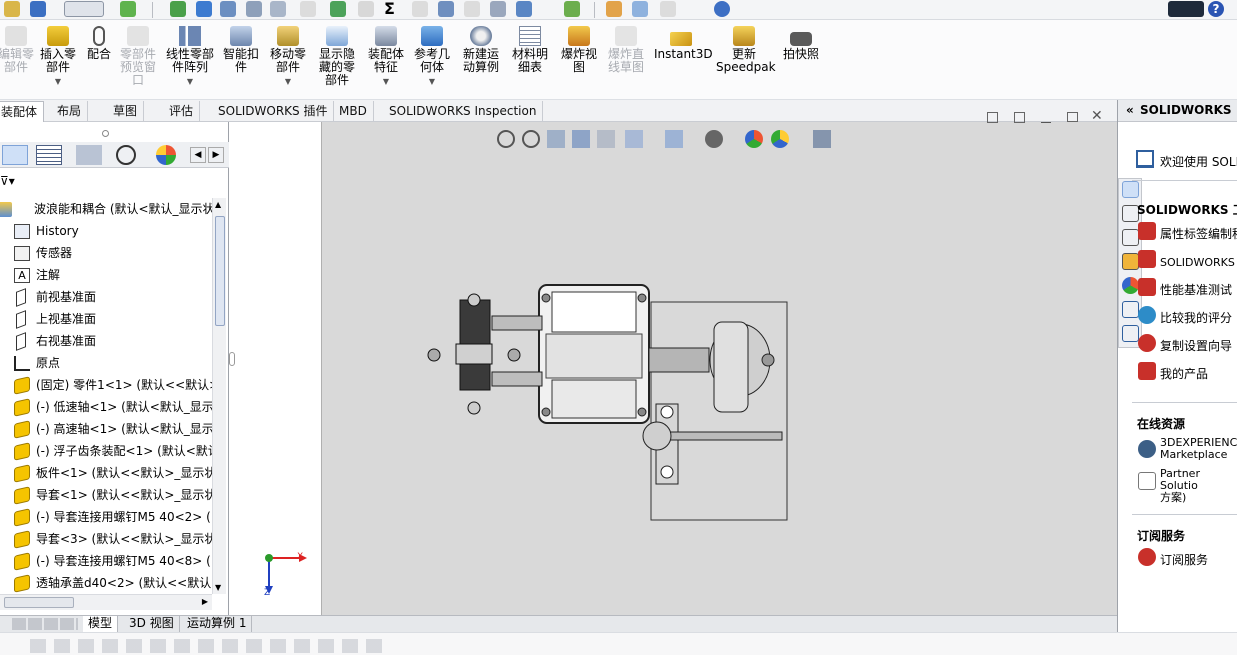  What do you see at coordinates (801, 43) in the screenshot?
I see `take-snapshot-button: 拍快照` at bounding box center [801, 43].